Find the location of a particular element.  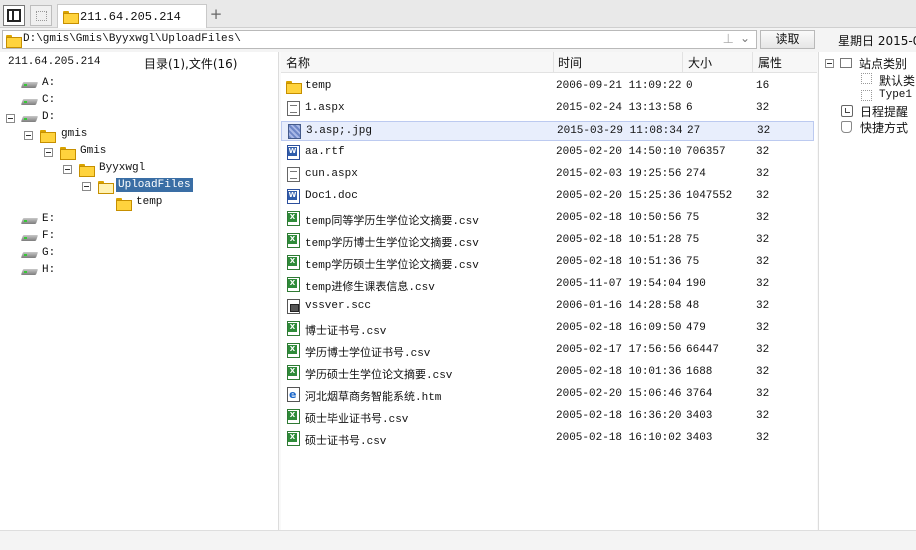

file-size: 1047552 is located at coordinates (709, 196).